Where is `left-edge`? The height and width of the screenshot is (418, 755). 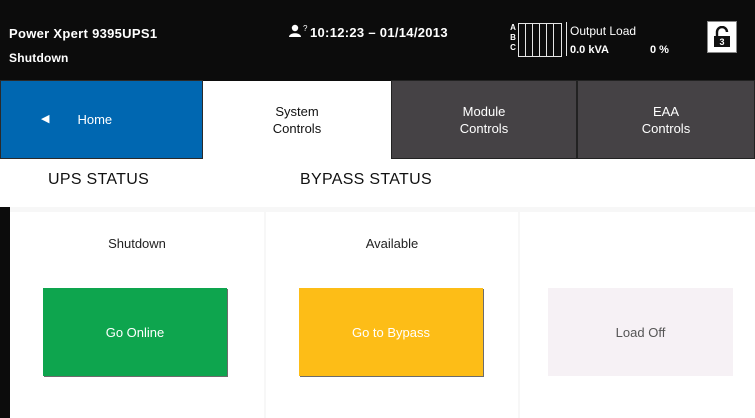 left-edge is located at coordinates (5, 312).